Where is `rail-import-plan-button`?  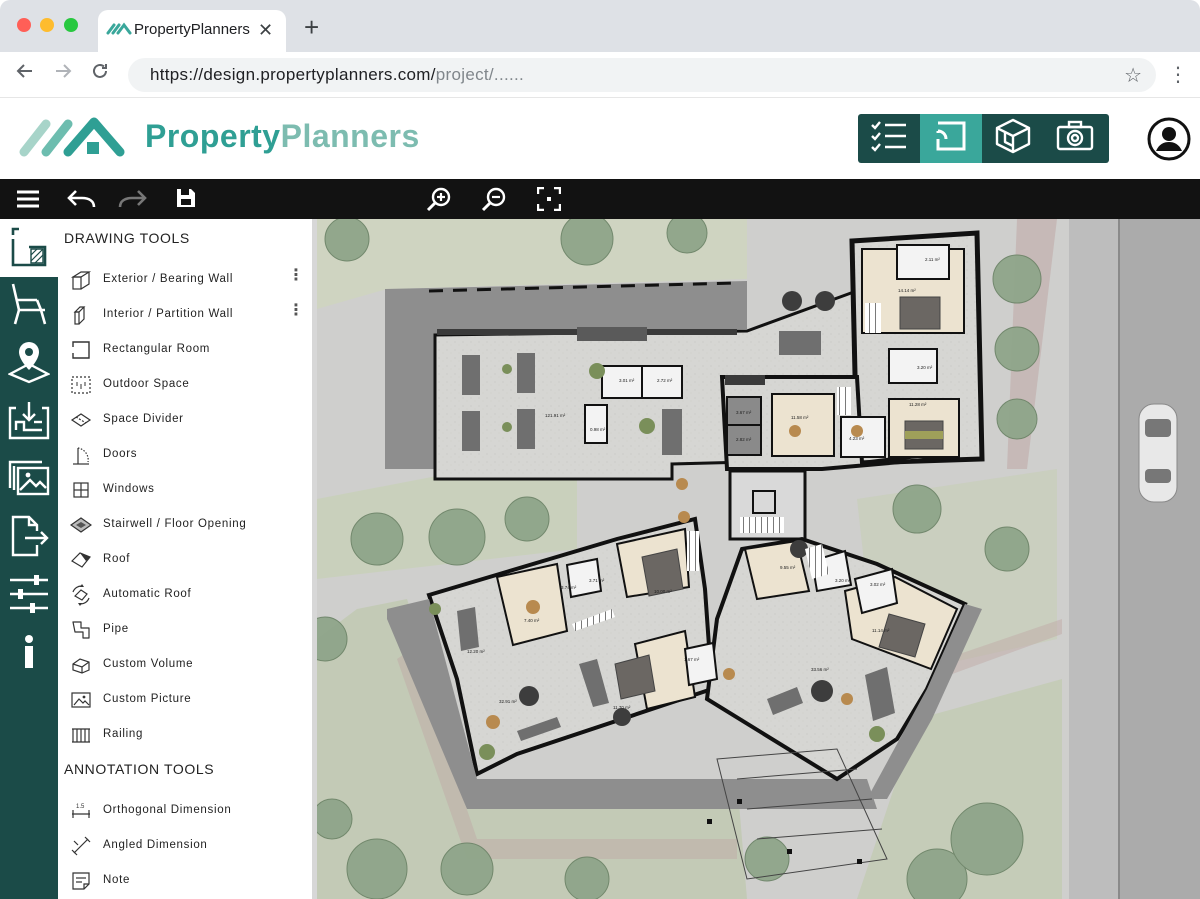 rail-import-plan-button is located at coordinates (29, 422).